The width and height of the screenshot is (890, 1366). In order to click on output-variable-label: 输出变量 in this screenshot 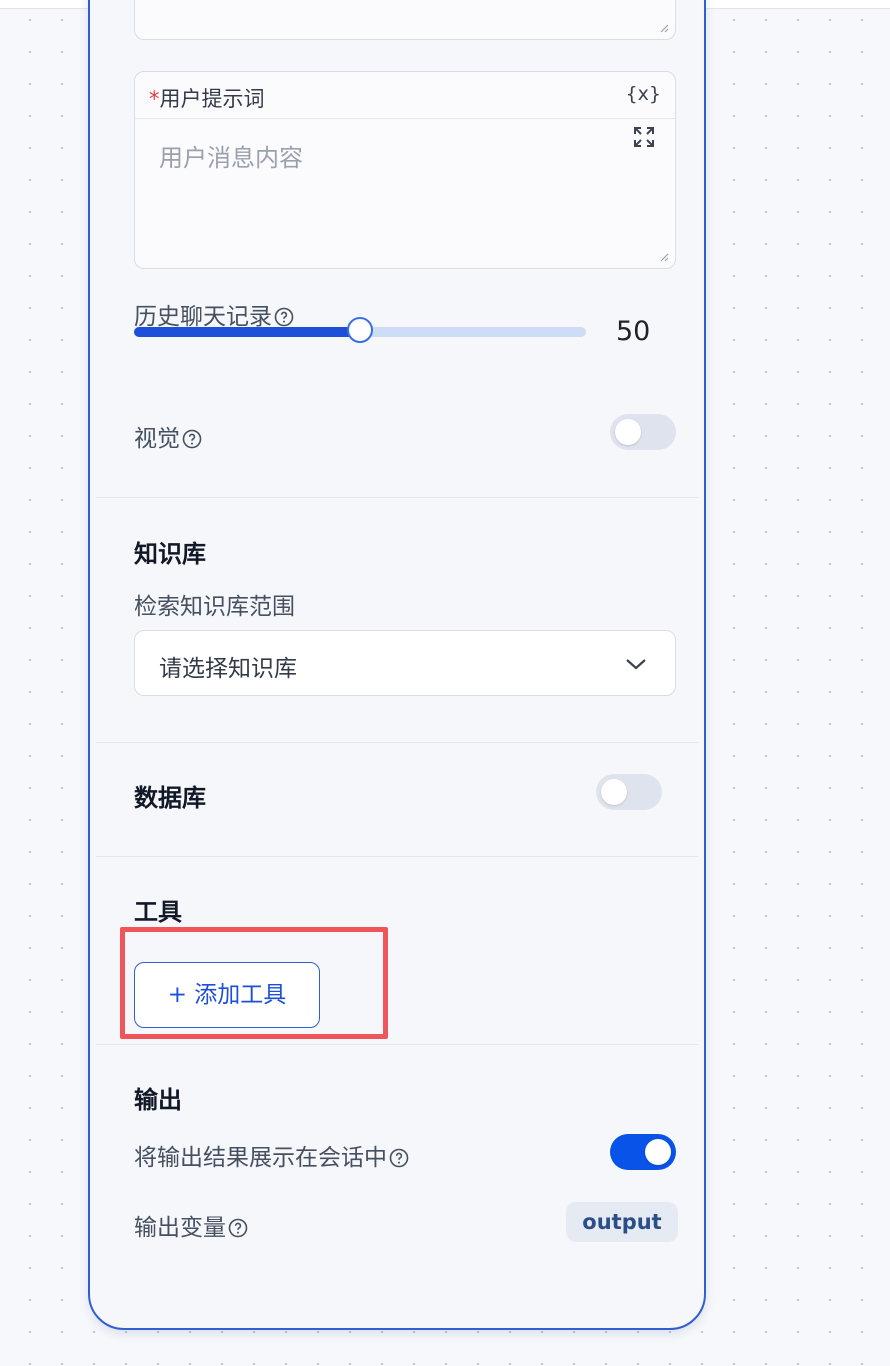, I will do `click(191, 1225)`.